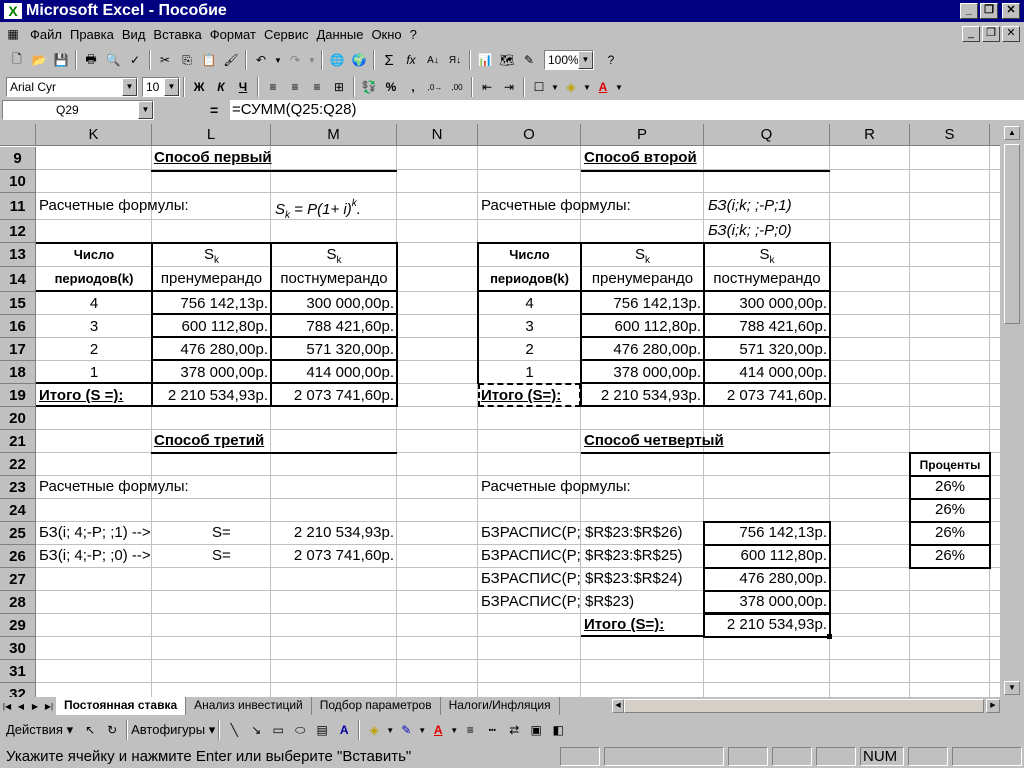  I want to click on chart-wizard-icon: 📊, so click(485, 60).